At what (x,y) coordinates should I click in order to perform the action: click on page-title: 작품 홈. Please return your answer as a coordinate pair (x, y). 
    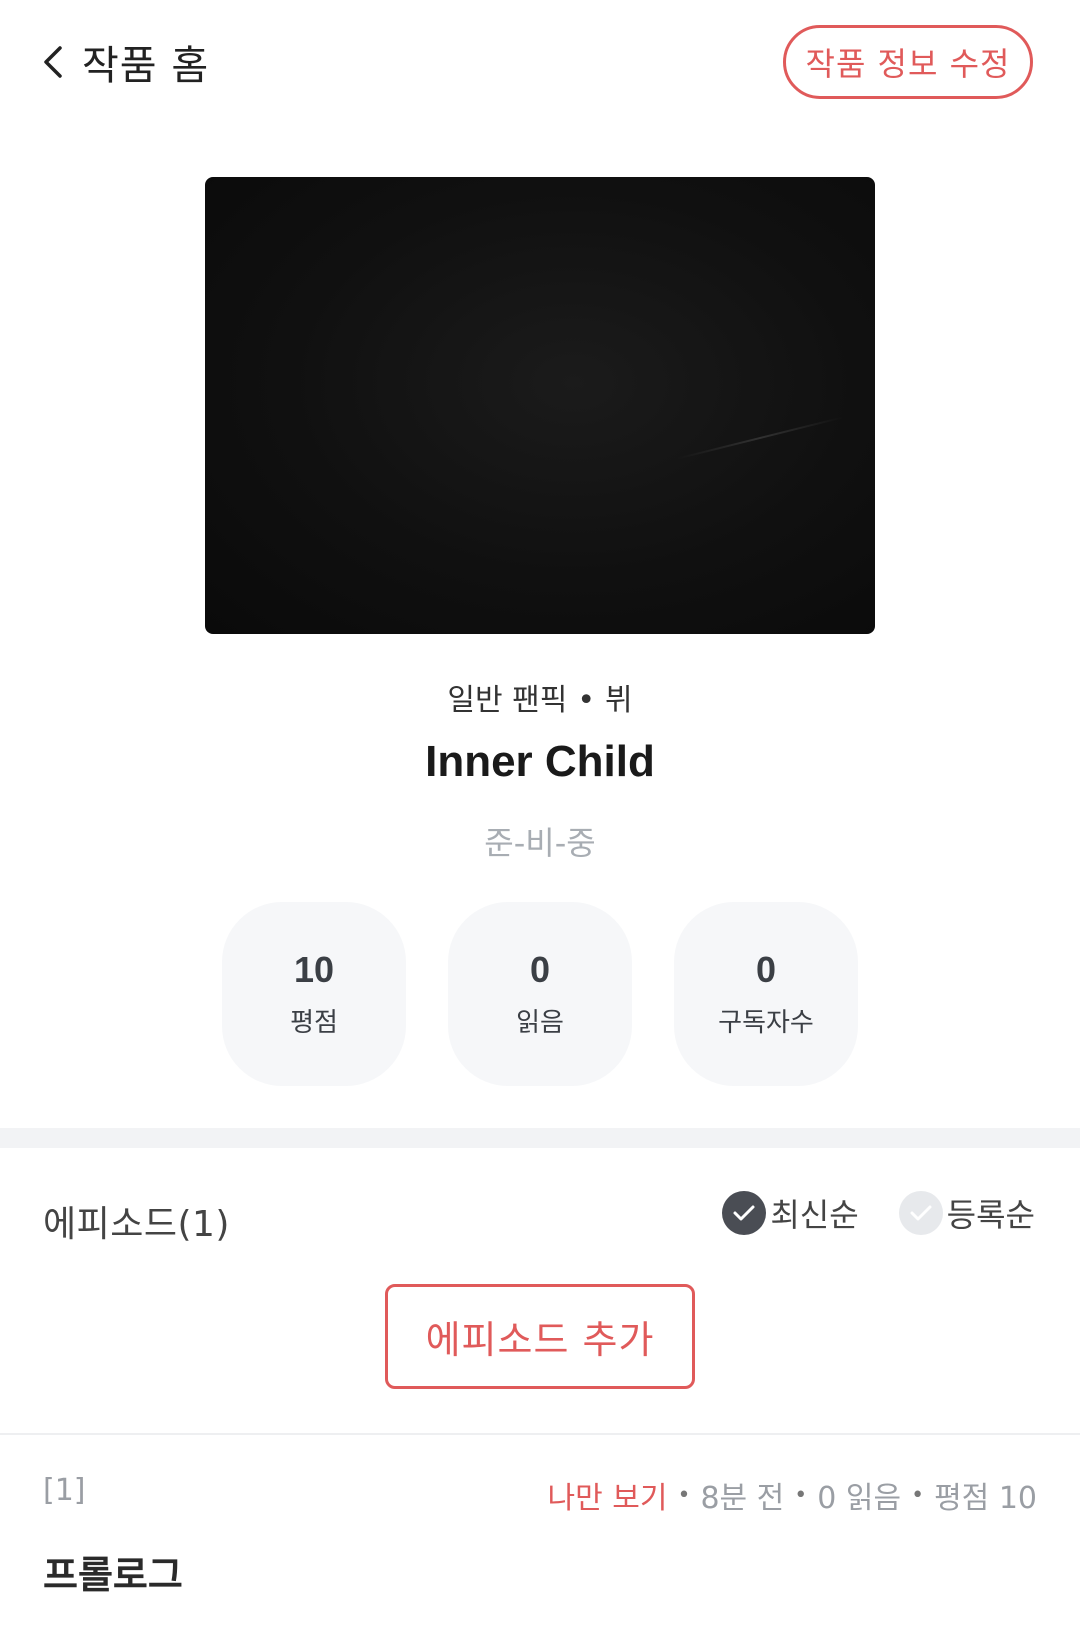
    Looking at the image, I should click on (146, 66).